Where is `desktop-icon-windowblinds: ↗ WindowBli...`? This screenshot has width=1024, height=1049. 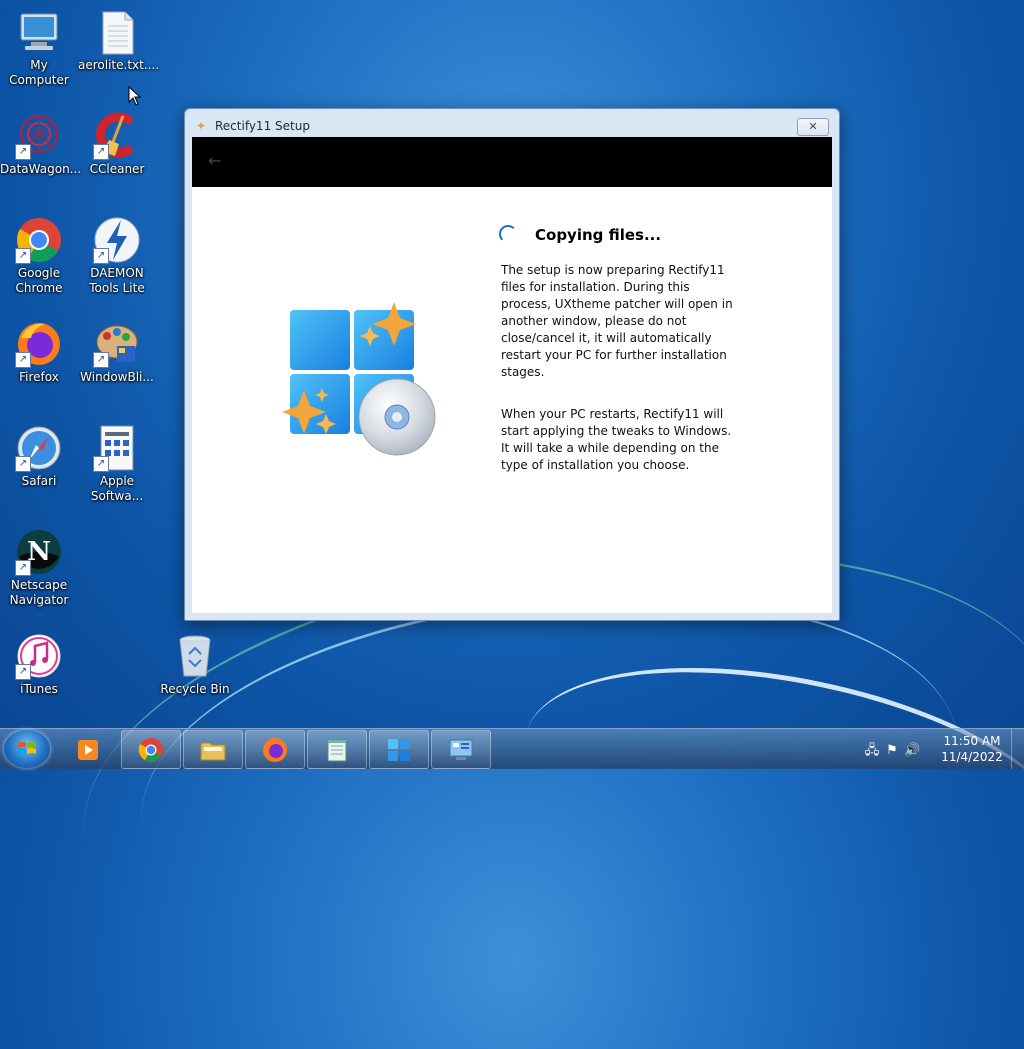 desktop-icon-windowblinds: ↗ WindowBli... is located at coordinates (117, 352).